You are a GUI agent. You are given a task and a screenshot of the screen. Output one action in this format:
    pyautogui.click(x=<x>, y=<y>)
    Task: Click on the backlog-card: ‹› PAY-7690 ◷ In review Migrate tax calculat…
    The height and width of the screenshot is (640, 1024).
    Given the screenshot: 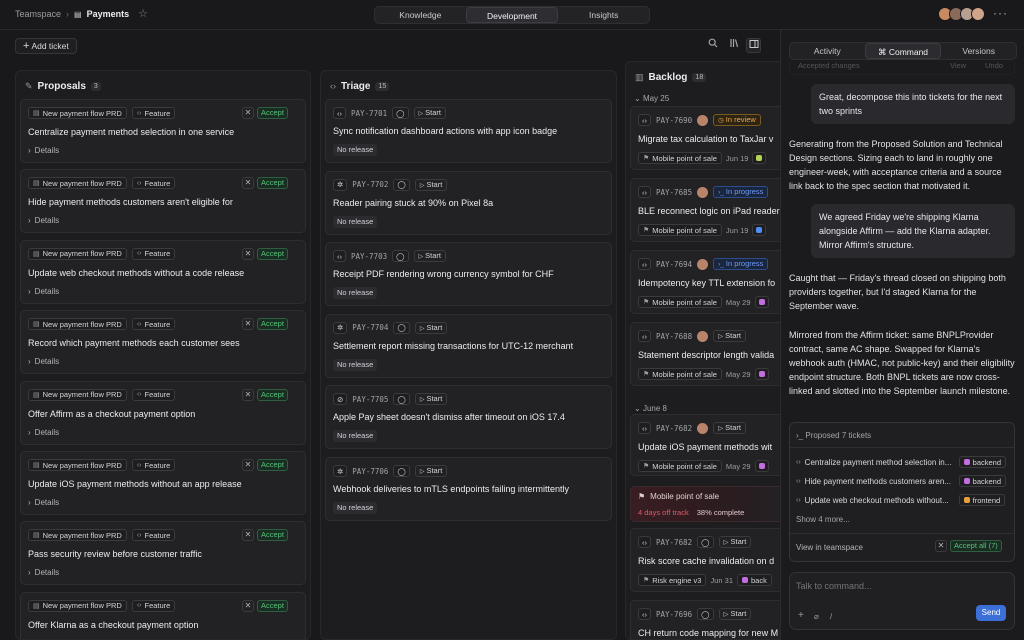 What is the action you would take?
    pyautogui.click(x=707, y=138)
    